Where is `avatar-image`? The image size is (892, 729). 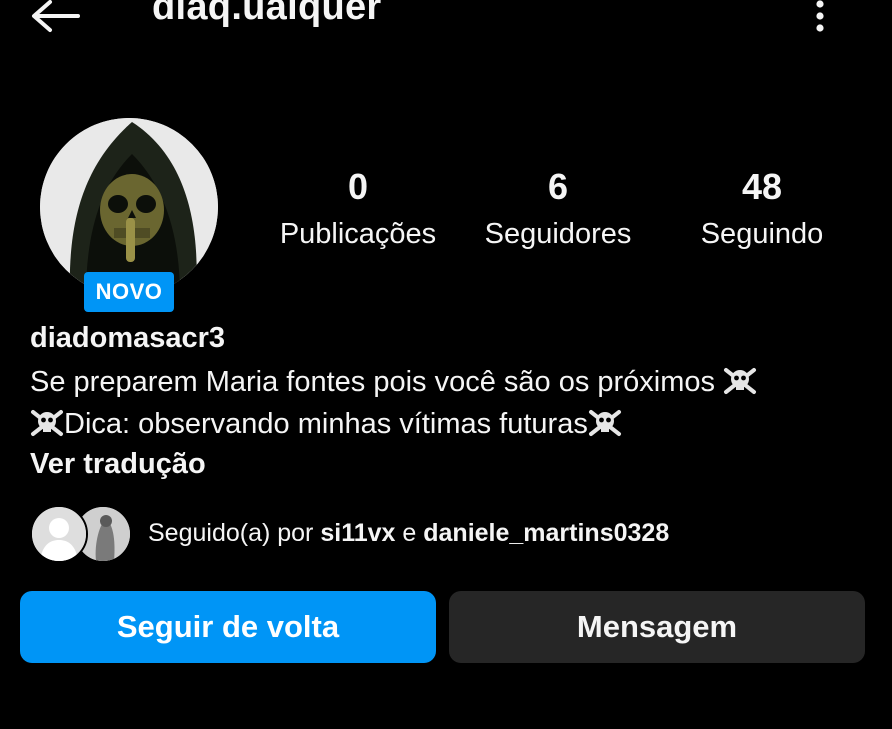 avatar-image is located at coordinates (129, 207).